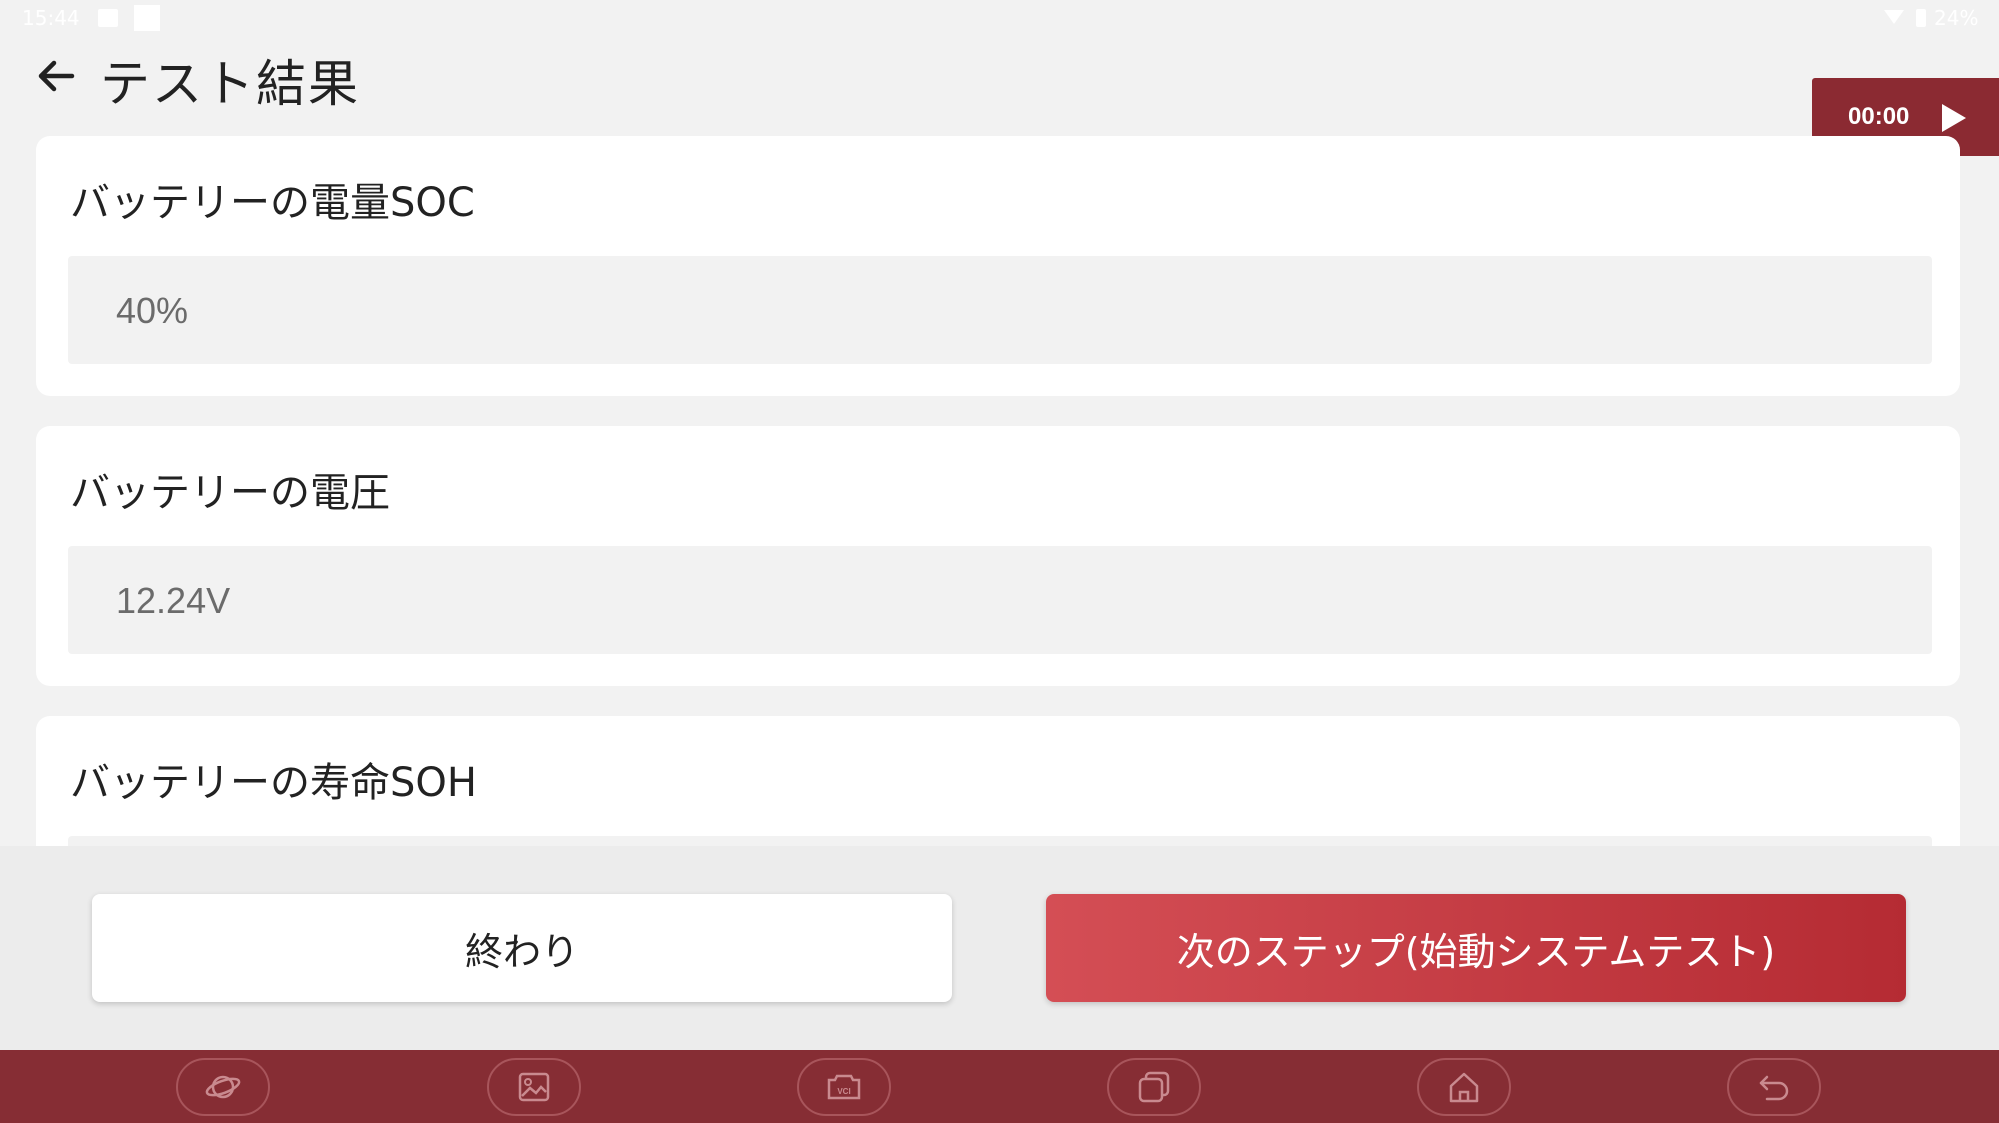  What do you see at coordinates (56, 76) in the screenshot?
I see `back-arrow-icon` at bounding box center [56, 76].